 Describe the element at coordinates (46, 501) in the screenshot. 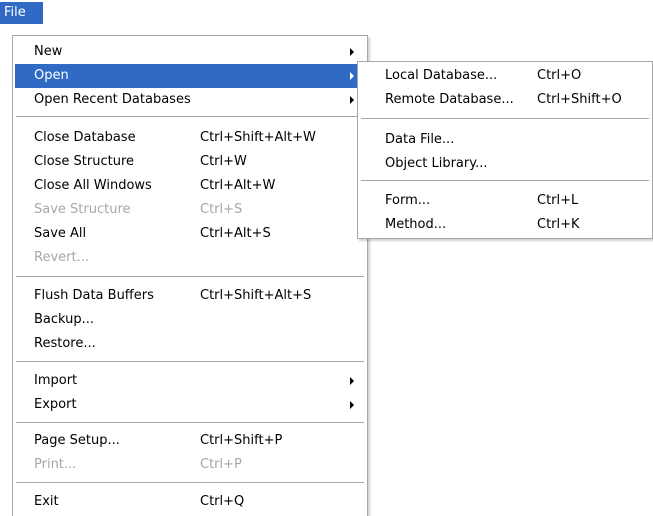

I see `menu-item-label: Exit` at that location.